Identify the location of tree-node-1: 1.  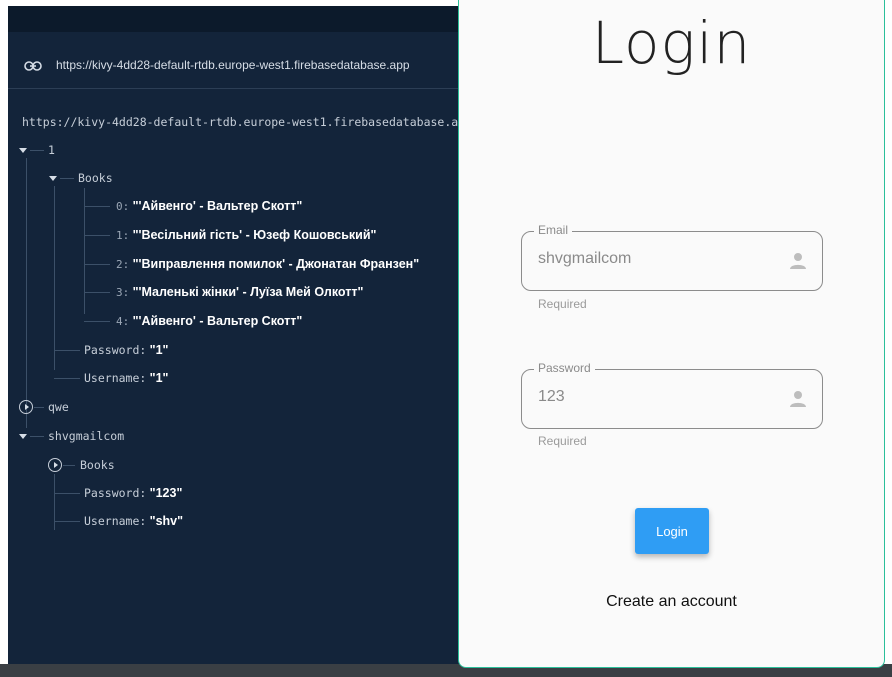
(51, 150).